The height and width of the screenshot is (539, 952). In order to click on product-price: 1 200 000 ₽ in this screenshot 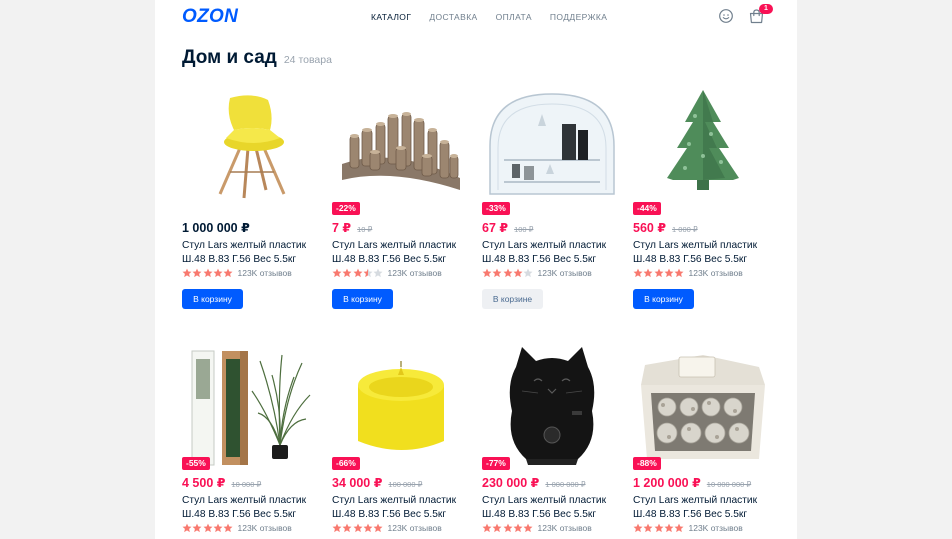, I will do `click(667, 483)`.